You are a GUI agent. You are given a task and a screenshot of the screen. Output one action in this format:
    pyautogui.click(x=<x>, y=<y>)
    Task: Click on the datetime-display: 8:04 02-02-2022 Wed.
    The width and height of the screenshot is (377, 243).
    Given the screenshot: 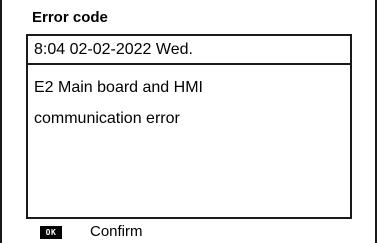 What is the action you would take?
    pyautogui.click(x=189, y=50)
    